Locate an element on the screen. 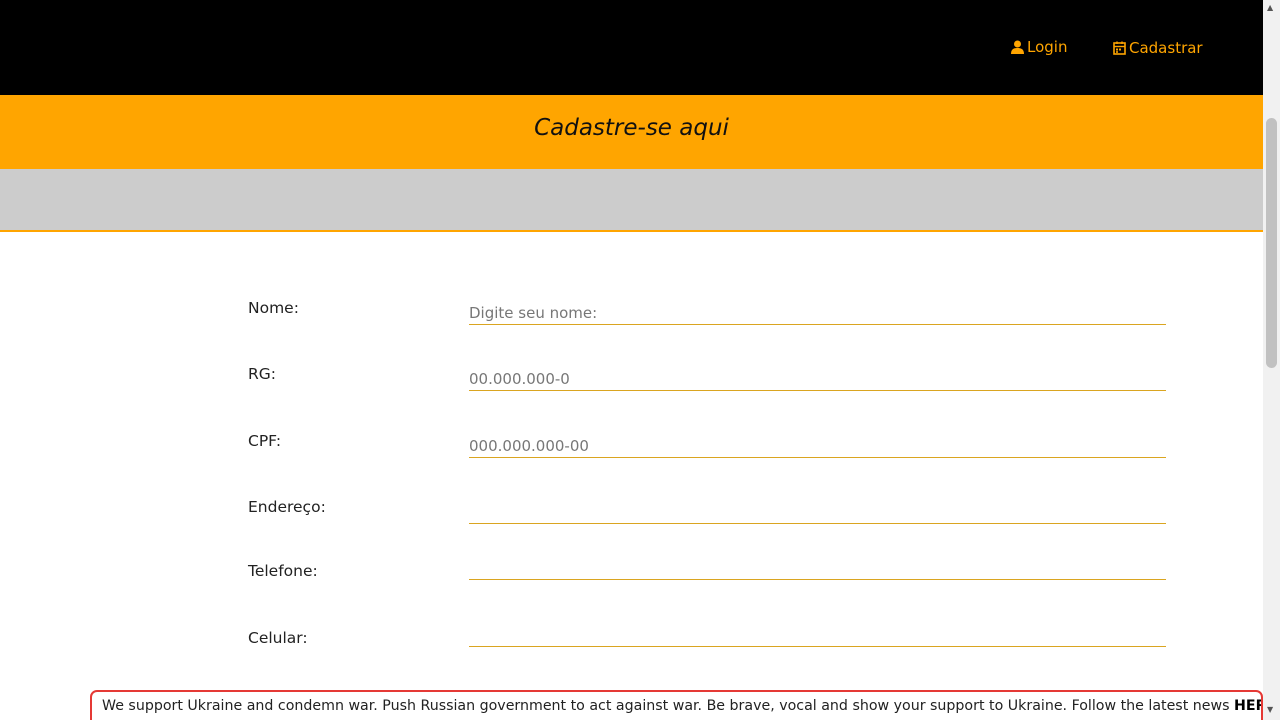 The height and width of the screenshot is (720, 1280). telefone-input is located at coordinates (817, 563).